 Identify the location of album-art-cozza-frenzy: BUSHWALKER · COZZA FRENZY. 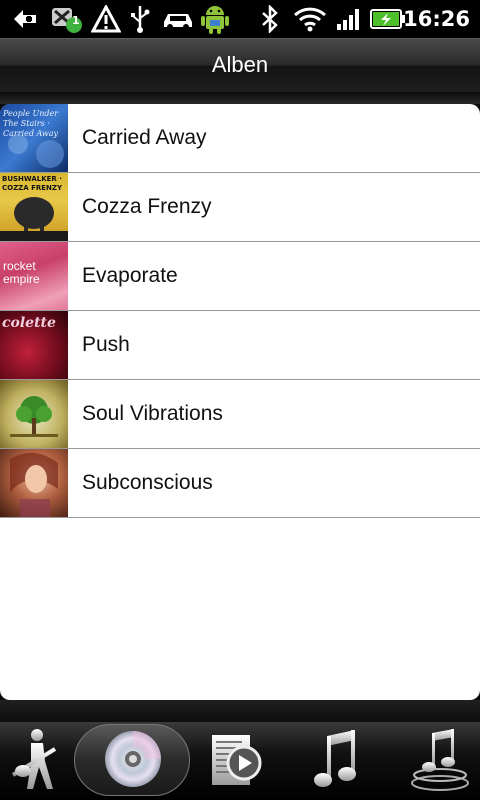
(34, 207).